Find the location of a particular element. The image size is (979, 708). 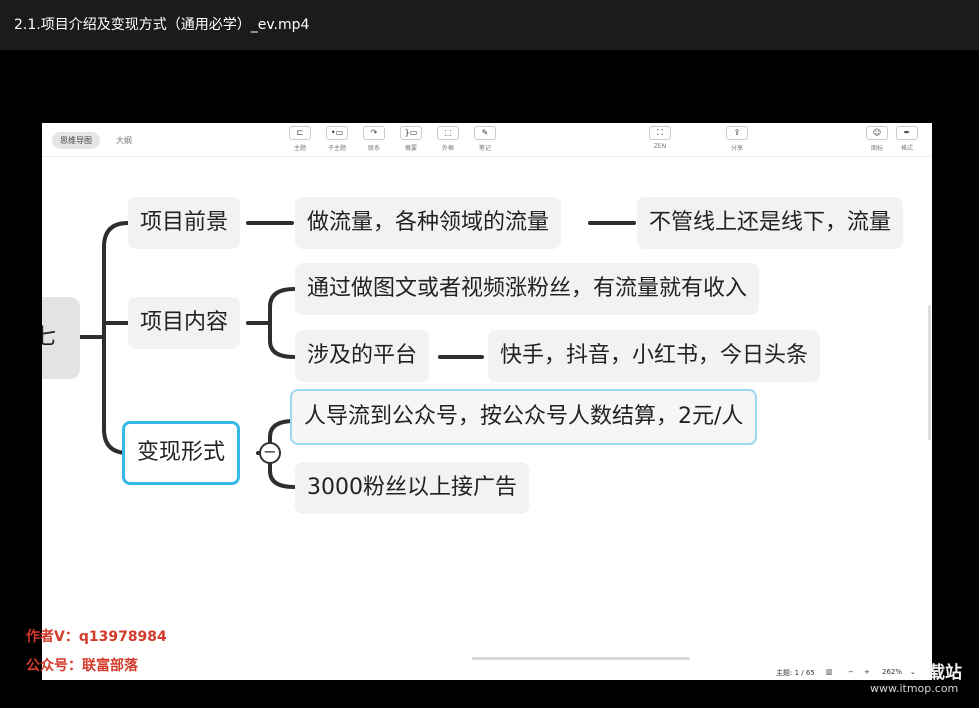

node-wechat-account: 人导流到公众号，按公众号人数结算，2元/人 is located at coordinates (524, 417).